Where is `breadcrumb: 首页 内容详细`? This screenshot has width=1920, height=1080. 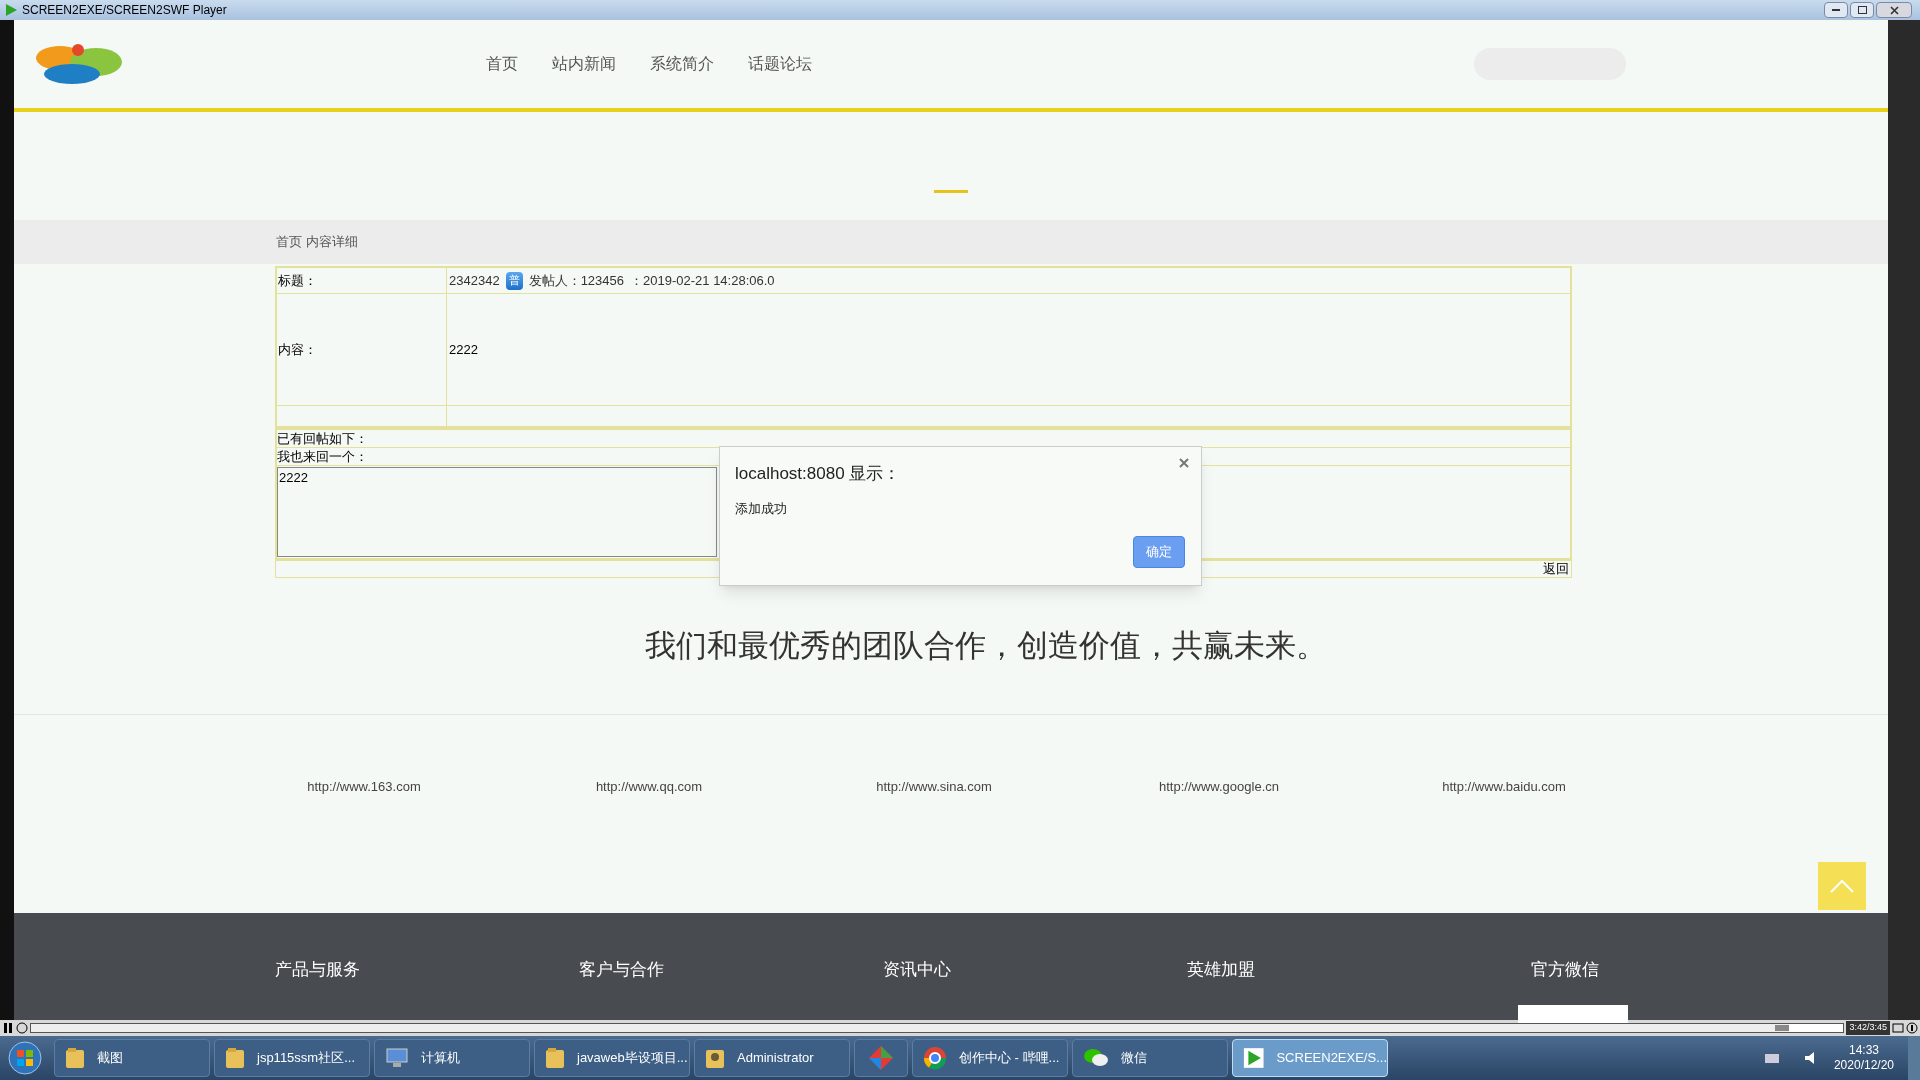 breadcrumb: 首页 内容详细 is located at coordinates (317, 242).